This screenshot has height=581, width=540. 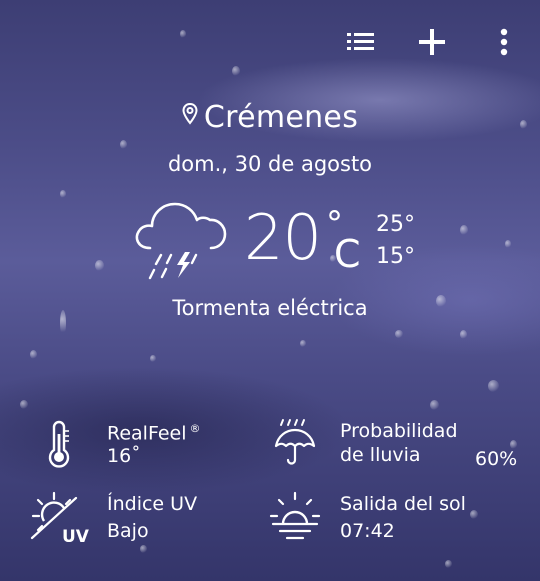 What do you see at coordinates (190, 115) in the screenshot?
I see `location-pin-icon` at bounding box center [190, 115].